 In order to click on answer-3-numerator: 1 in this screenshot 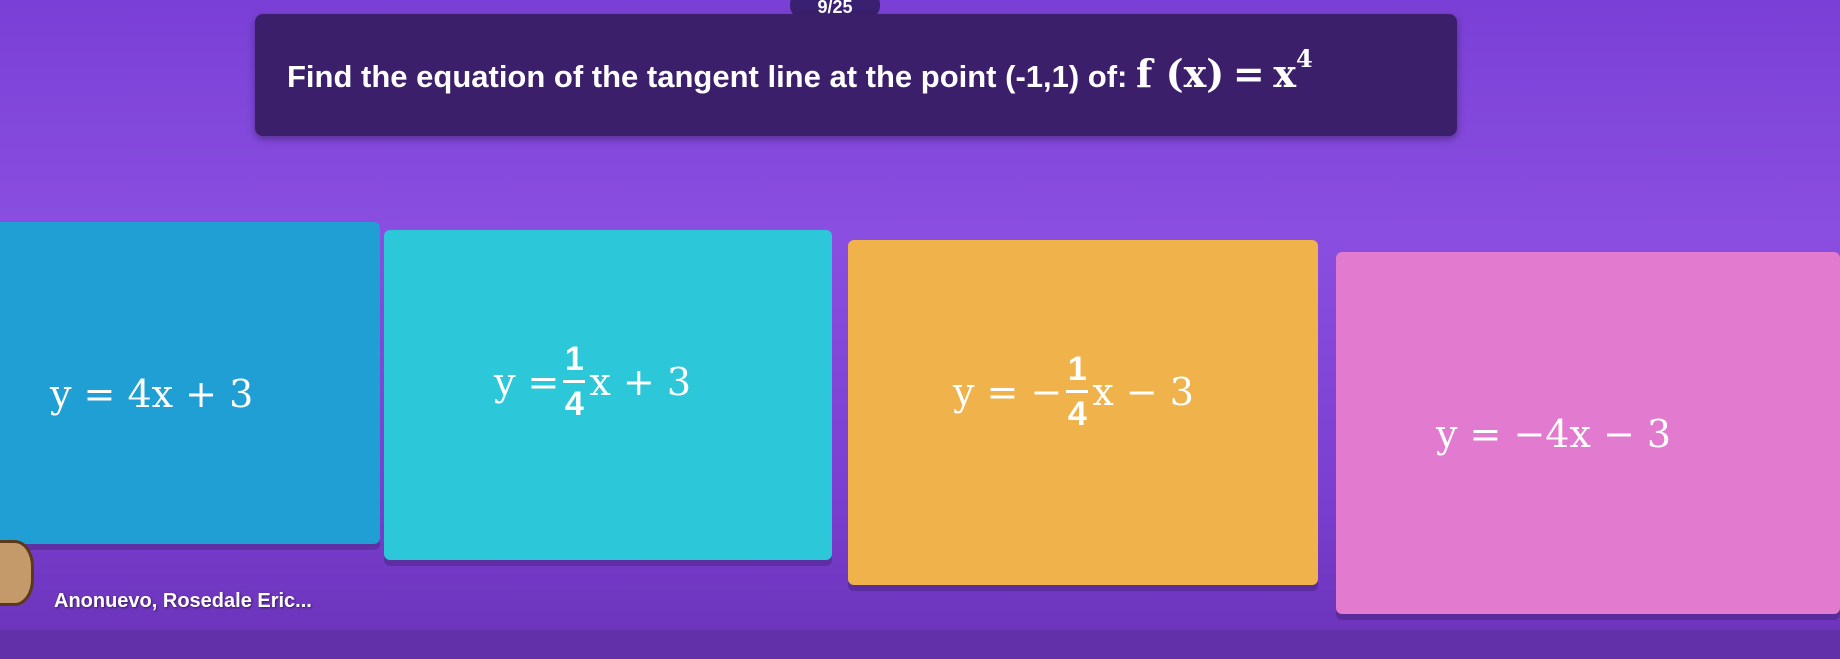, I will do `click(1077, 369)`.